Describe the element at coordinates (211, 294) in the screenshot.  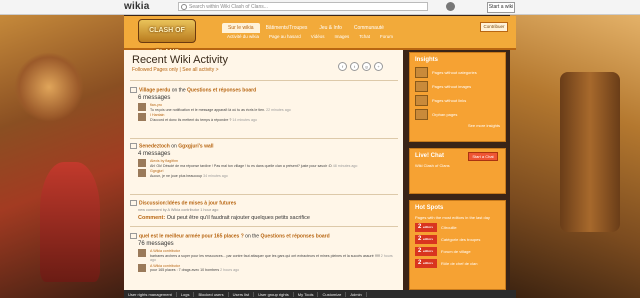
I see `toolbar-blocked-users: Blocked users` at that location.